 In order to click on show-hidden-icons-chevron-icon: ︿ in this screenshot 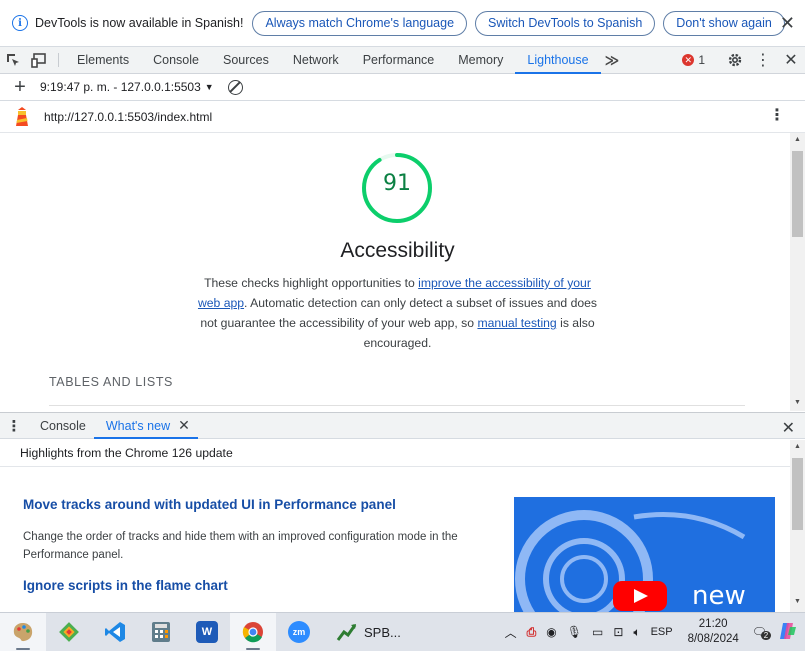, I will do `click(511, 632)`.